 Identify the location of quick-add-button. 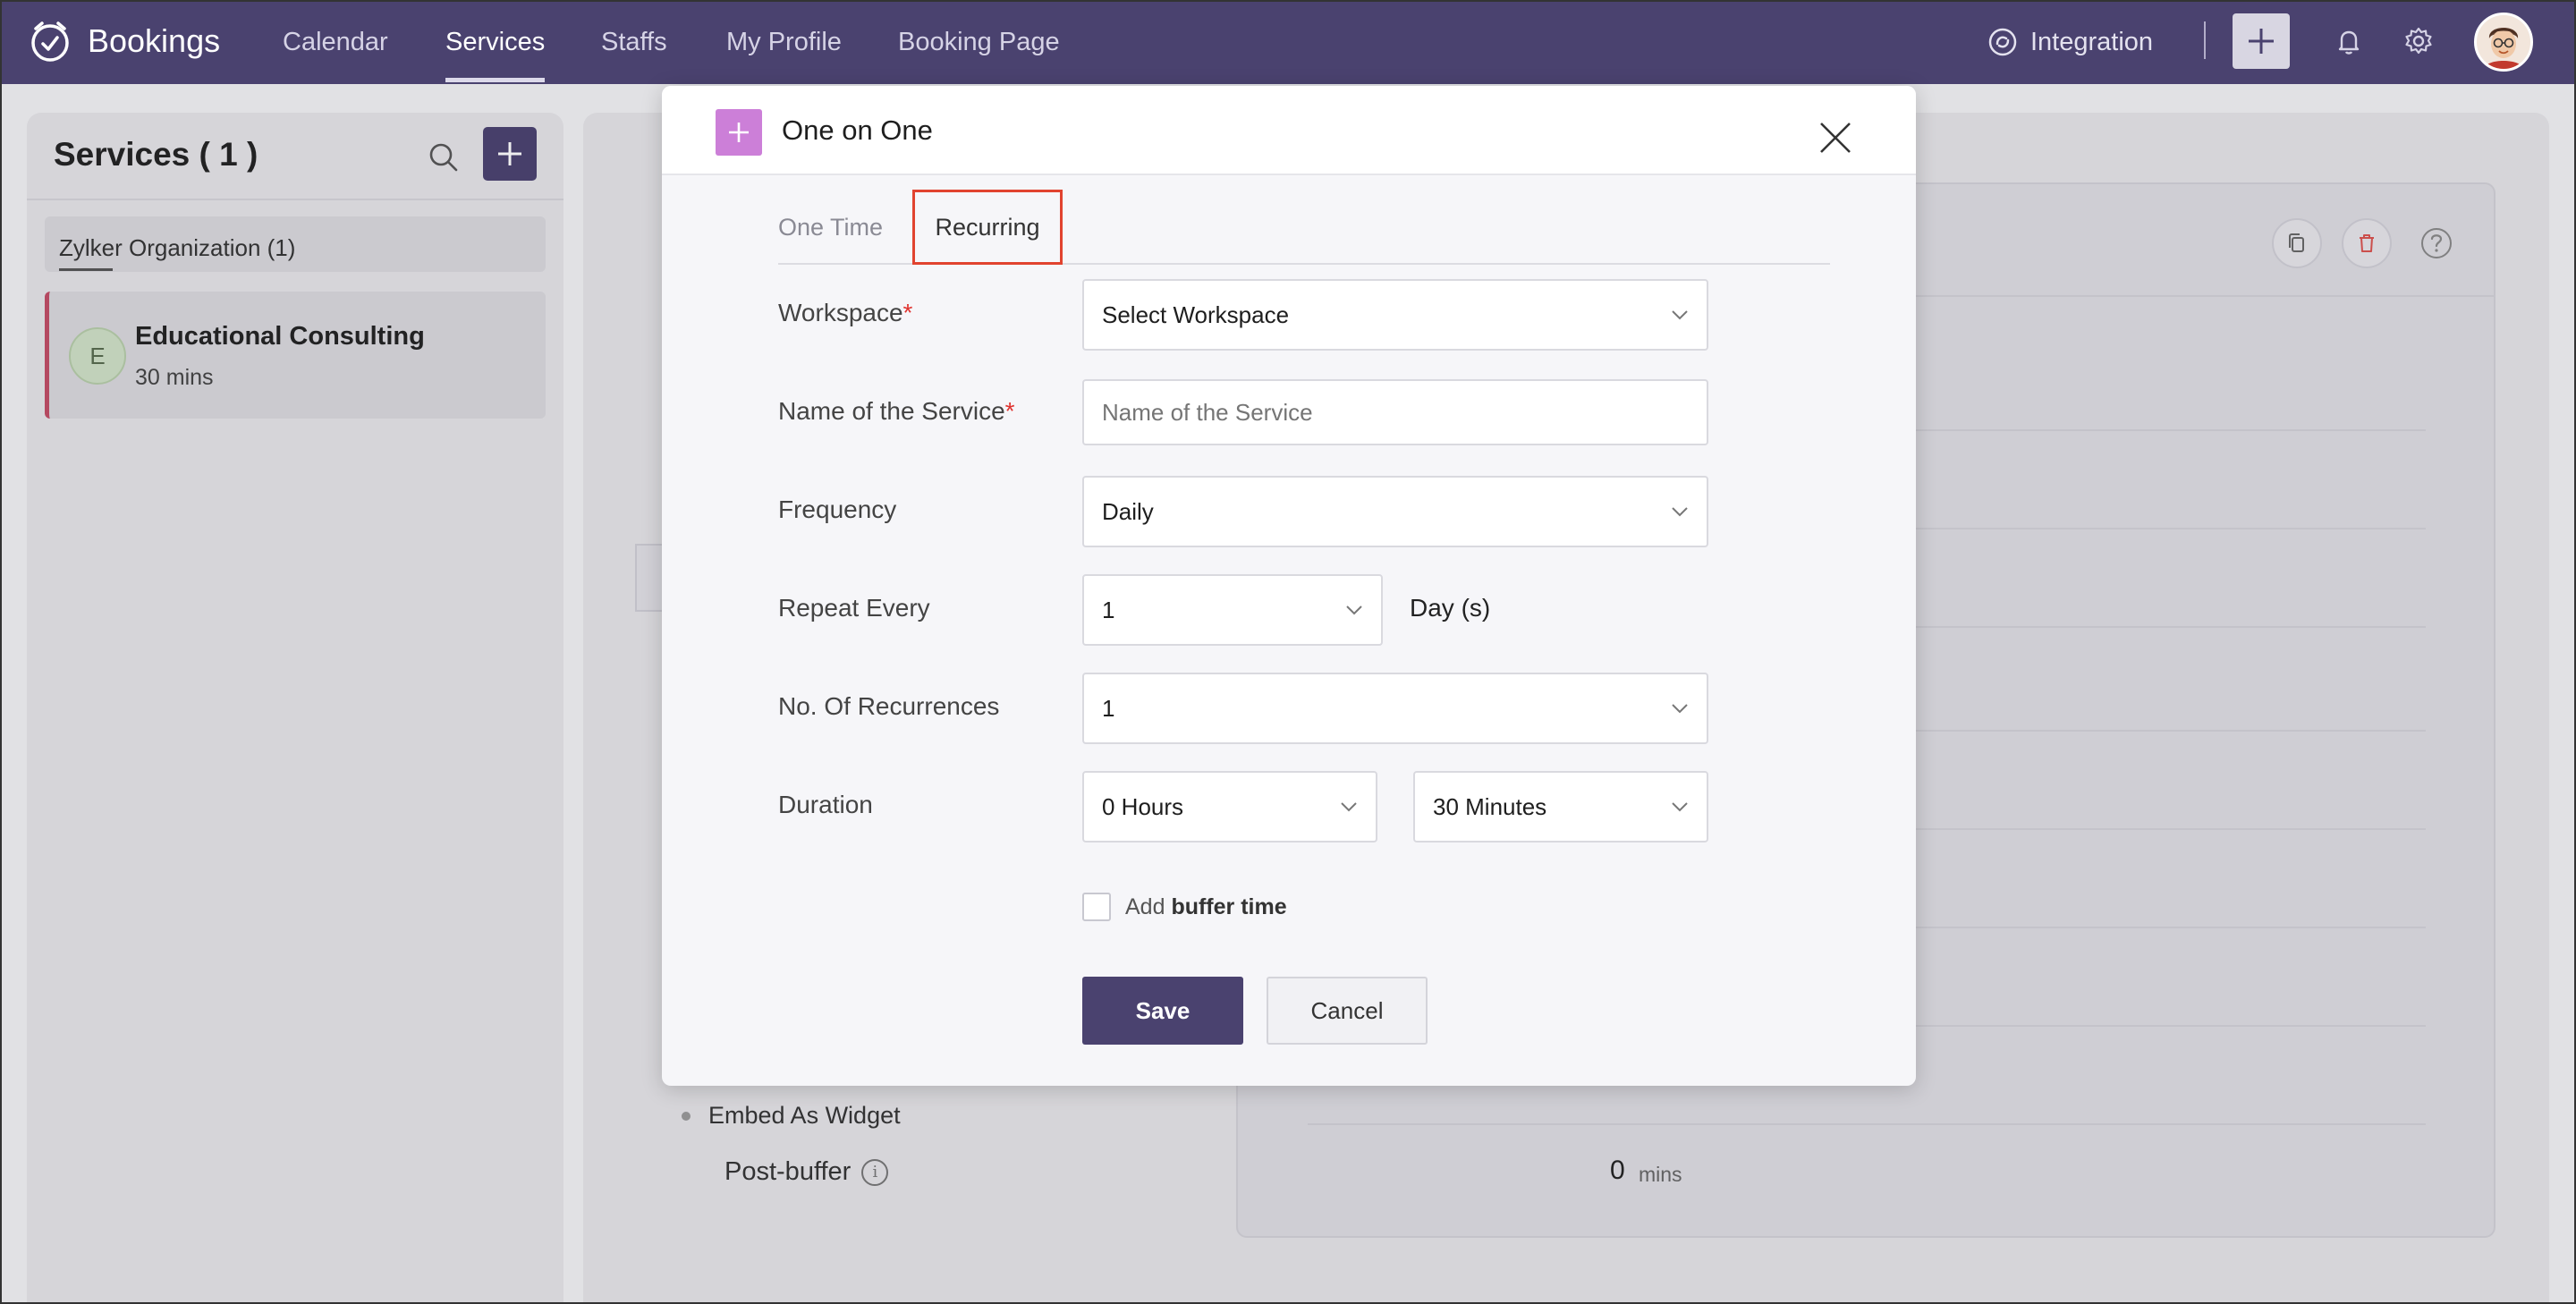
(2261, 41).